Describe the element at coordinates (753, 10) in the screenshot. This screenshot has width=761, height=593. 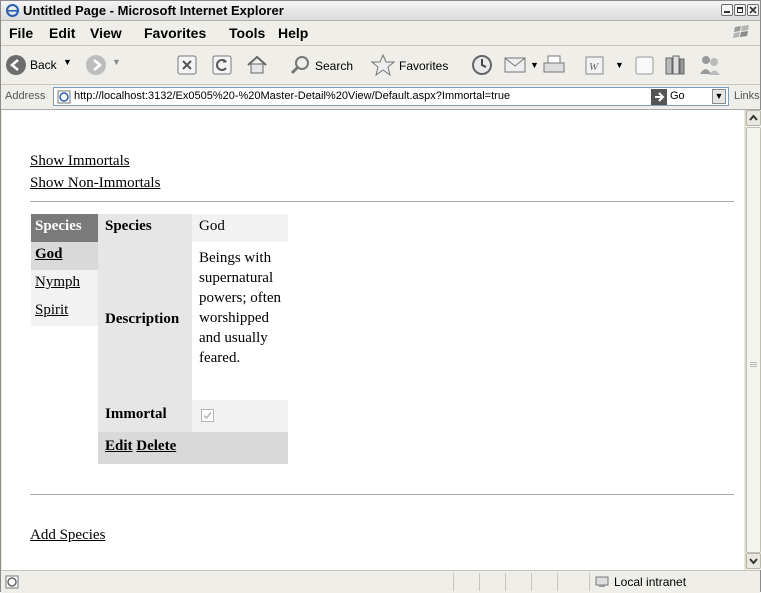
I see `close-button` at that location.